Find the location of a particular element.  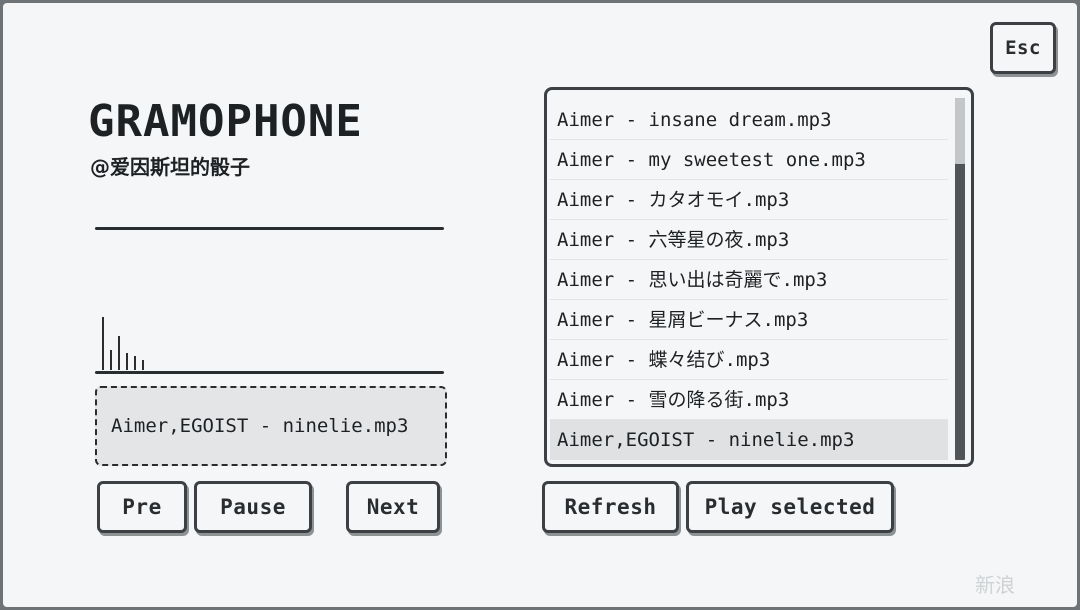

playlist-item: Aimer,EGOIST - ninelie.mp3 is located at coordinates (749, 440).